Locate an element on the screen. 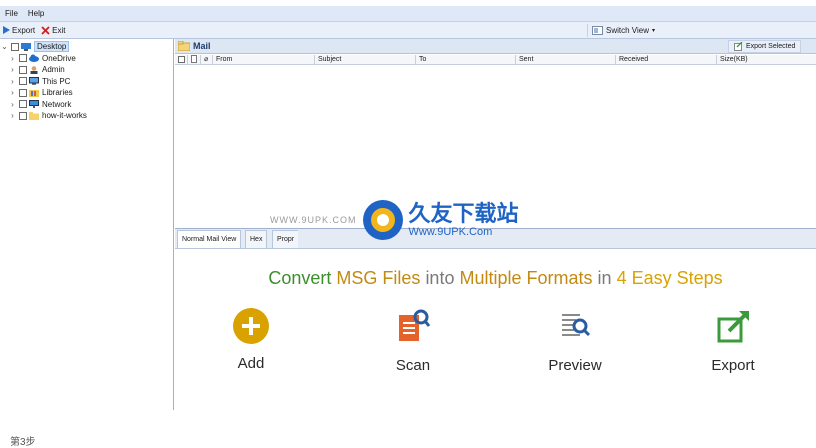 The image size is (816, 448). tree-item-this-pc: › This PC is located at coordinates (39, 81).